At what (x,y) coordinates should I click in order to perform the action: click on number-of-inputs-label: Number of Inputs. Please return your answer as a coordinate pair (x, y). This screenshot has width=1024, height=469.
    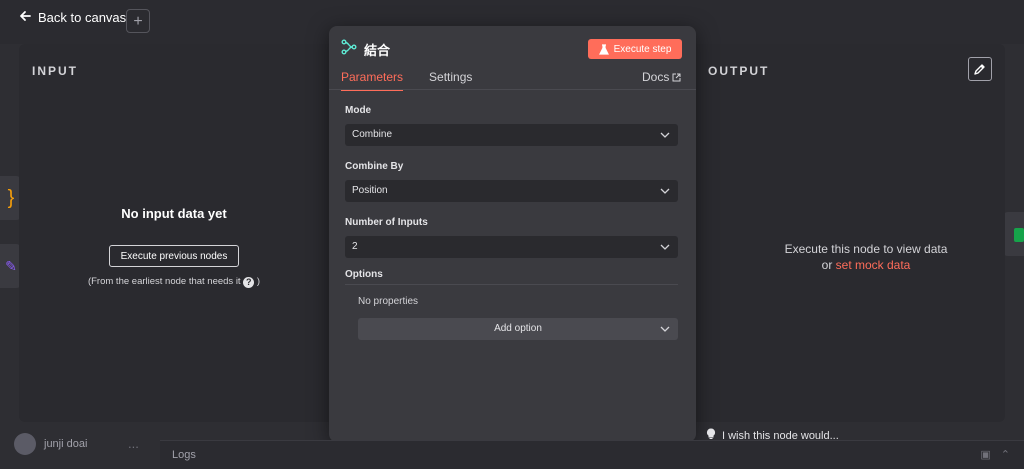
    Looking at the image, I should click on (386, 222).